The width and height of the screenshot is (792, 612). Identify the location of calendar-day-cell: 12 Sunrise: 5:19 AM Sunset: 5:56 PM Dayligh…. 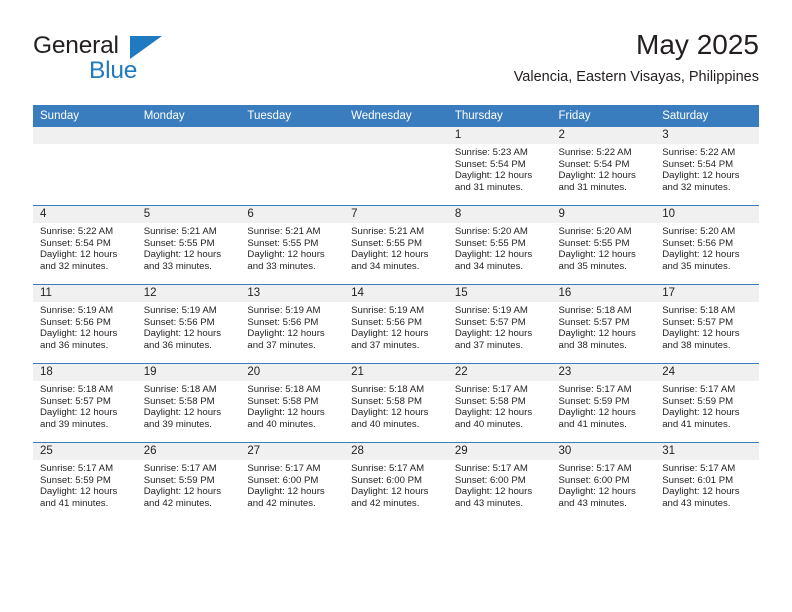
(188, 324).